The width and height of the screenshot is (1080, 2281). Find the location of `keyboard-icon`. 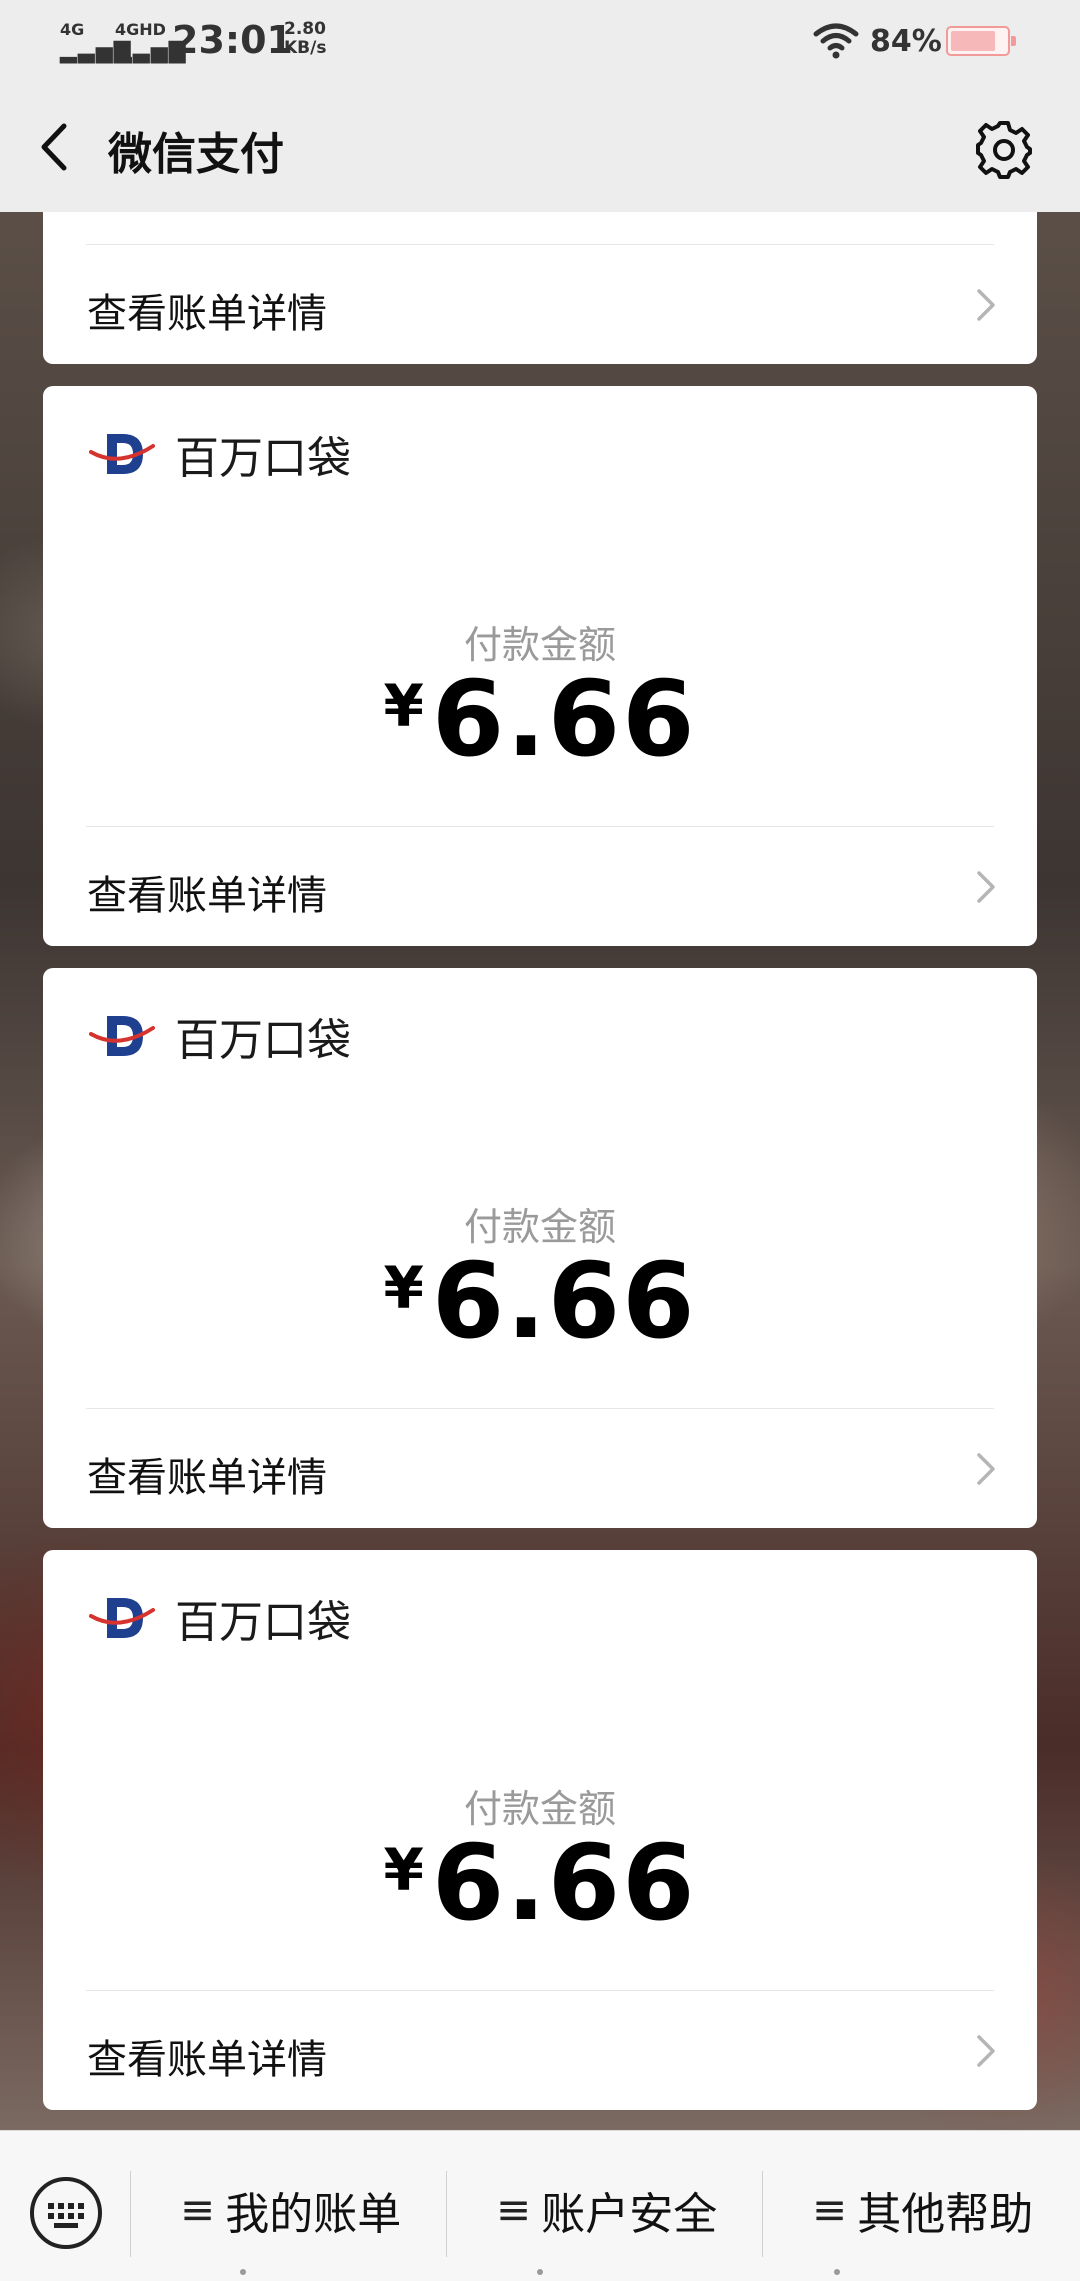

keyboard-icon is located at coordinates (66, 2213).